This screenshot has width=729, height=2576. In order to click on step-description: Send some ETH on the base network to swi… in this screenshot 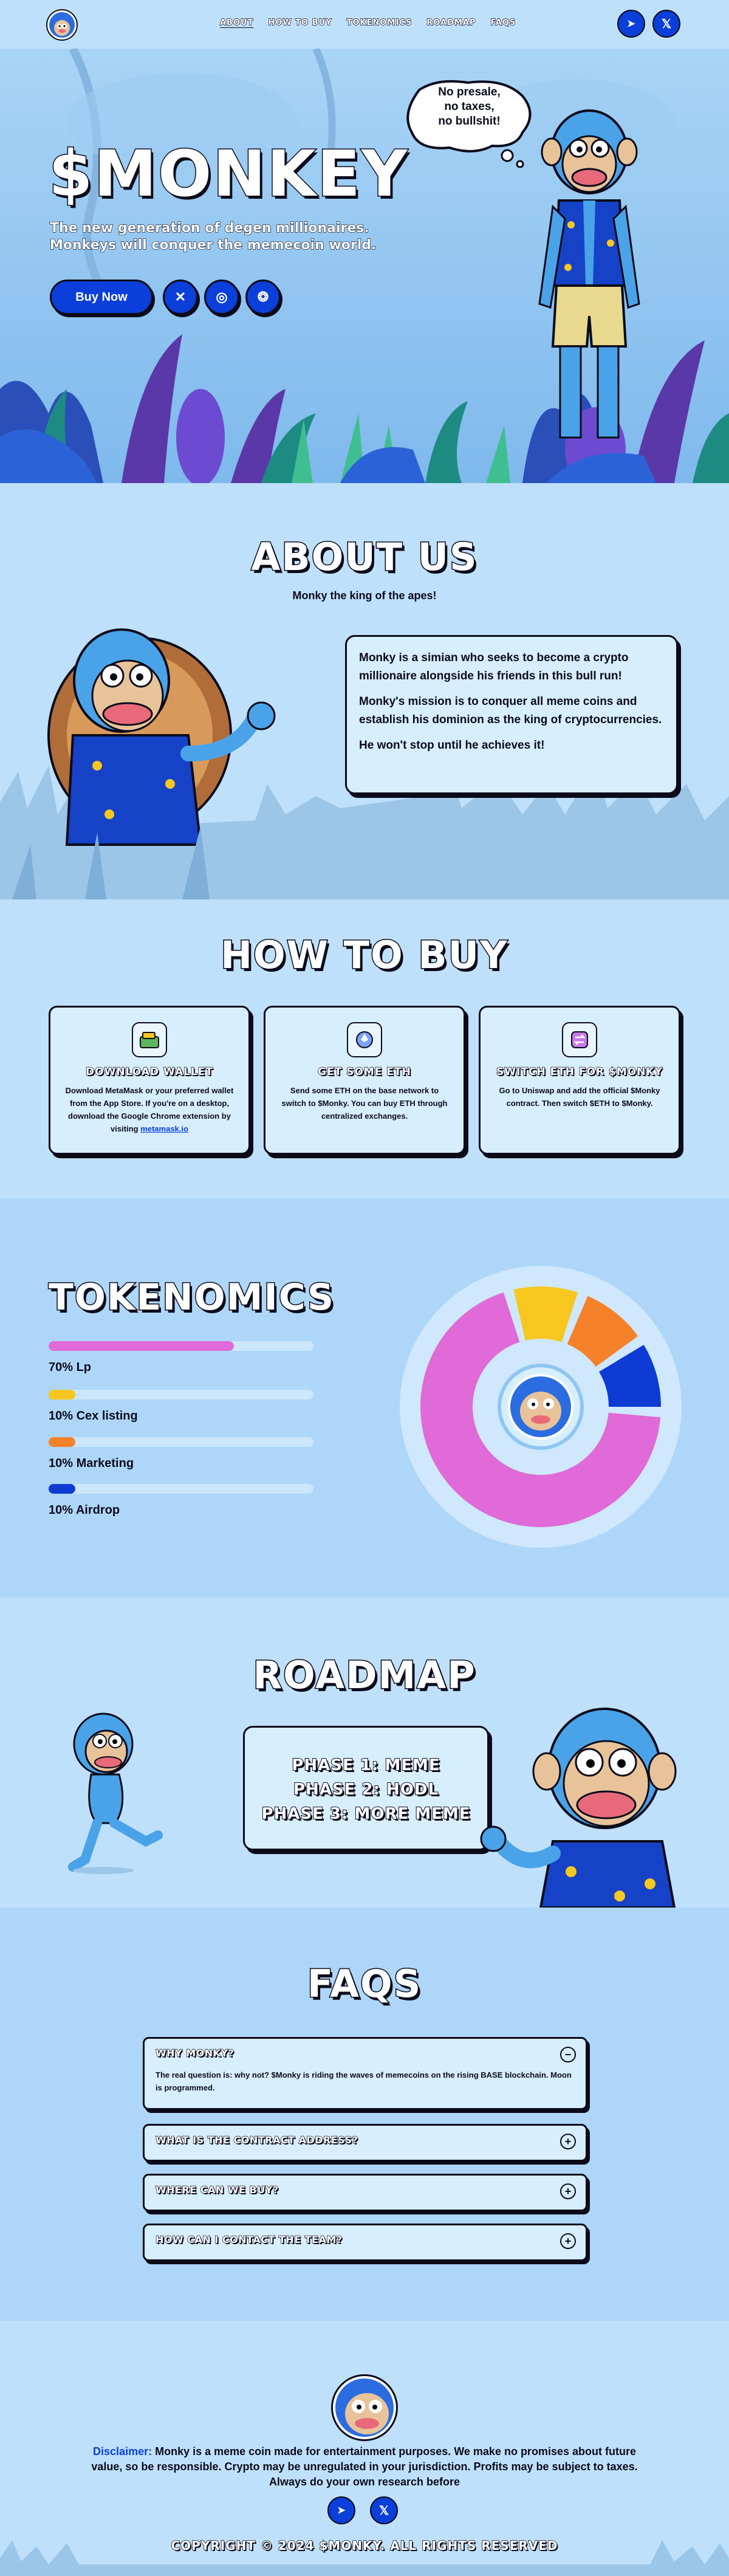, I will do `click(364, 1103)`.